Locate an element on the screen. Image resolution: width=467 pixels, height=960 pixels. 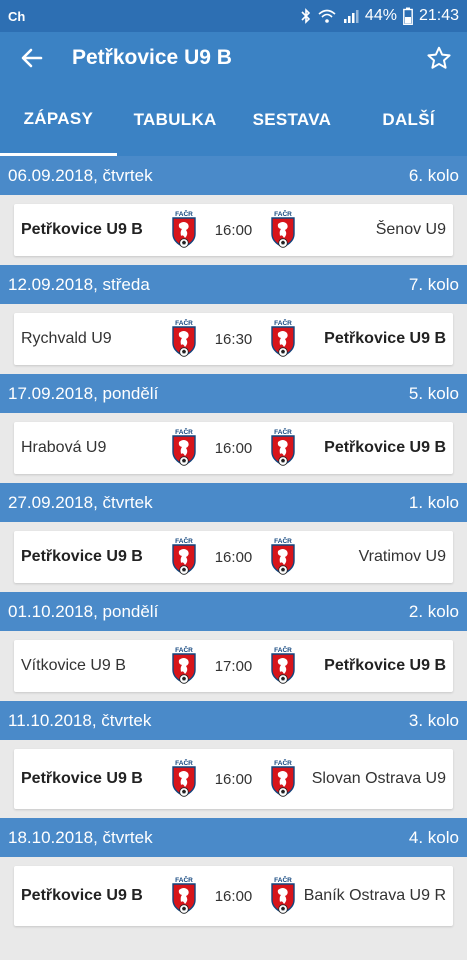
arrow-left-icon is located at coordinates (32, 58).